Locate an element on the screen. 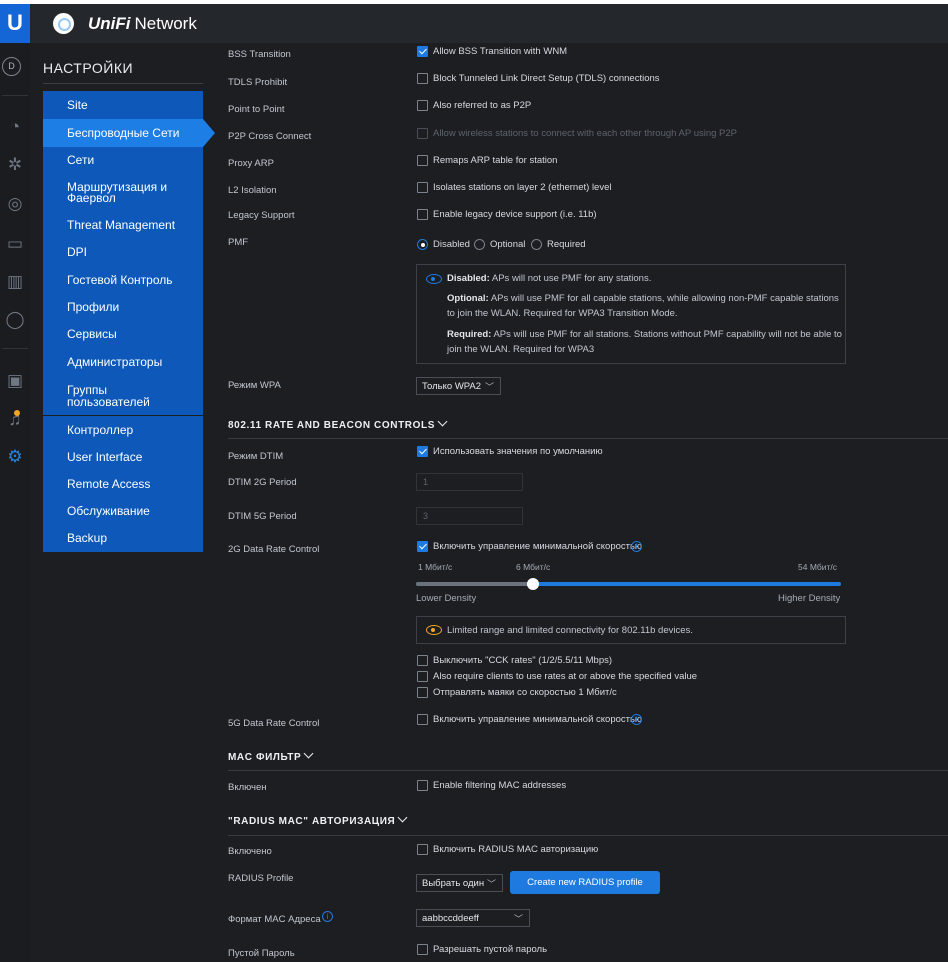  nav-item-admins: Администраторы is located at coordinates (123, 362).